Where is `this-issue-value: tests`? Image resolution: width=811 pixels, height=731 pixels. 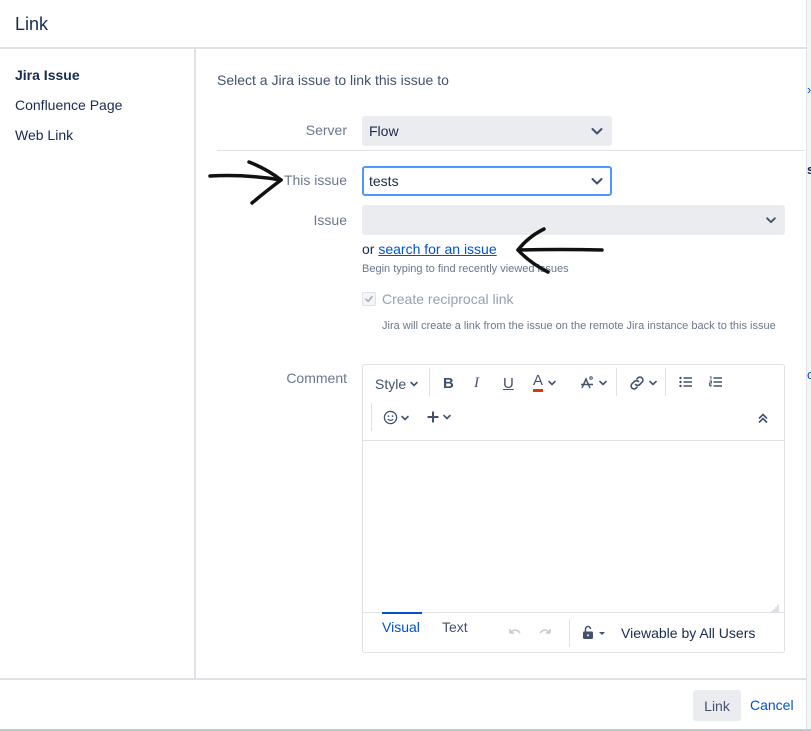 this-issue-value: tests is located at coordinates (384, 181).